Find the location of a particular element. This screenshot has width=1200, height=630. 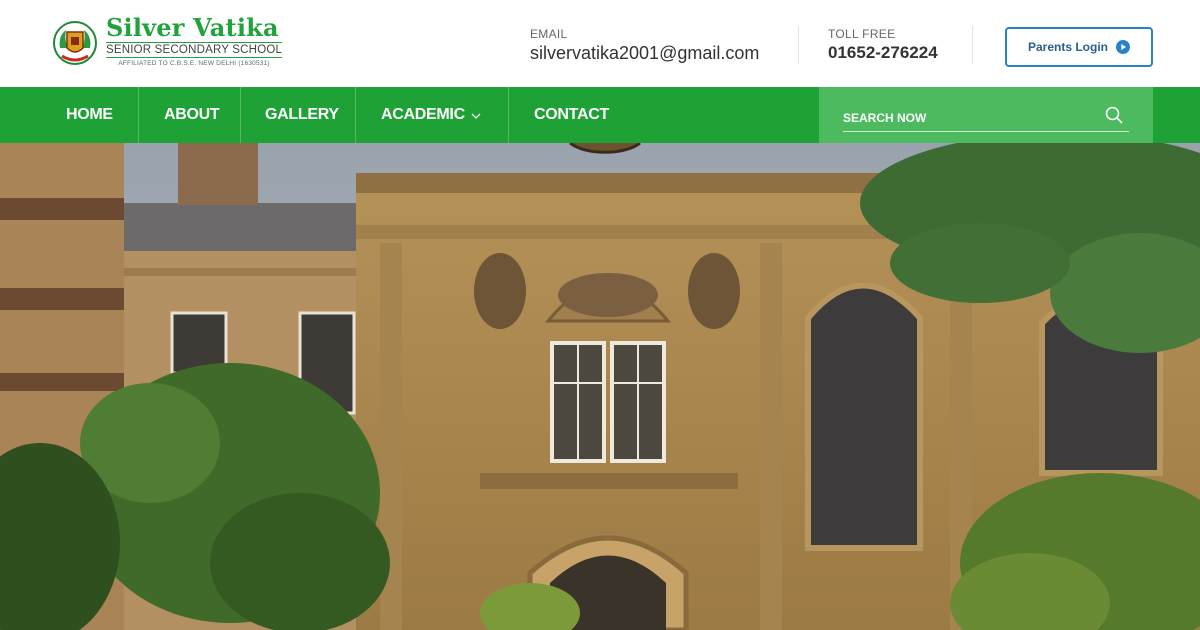

phone-value: 01652-276224 is located at coordinates (883, 53).